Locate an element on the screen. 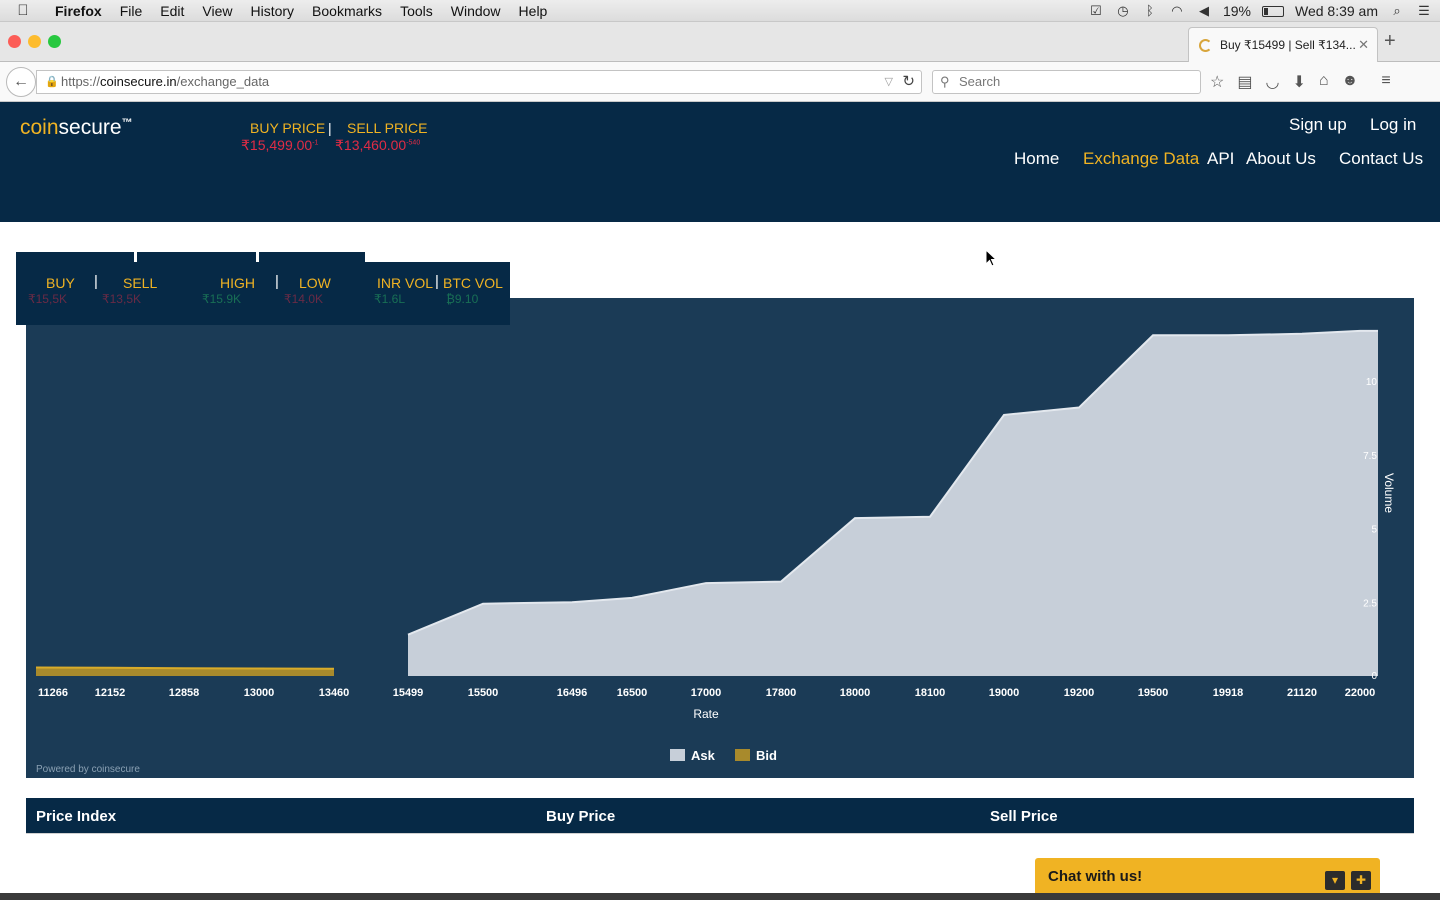  battery-icon is located at coordinates (1272, 11).